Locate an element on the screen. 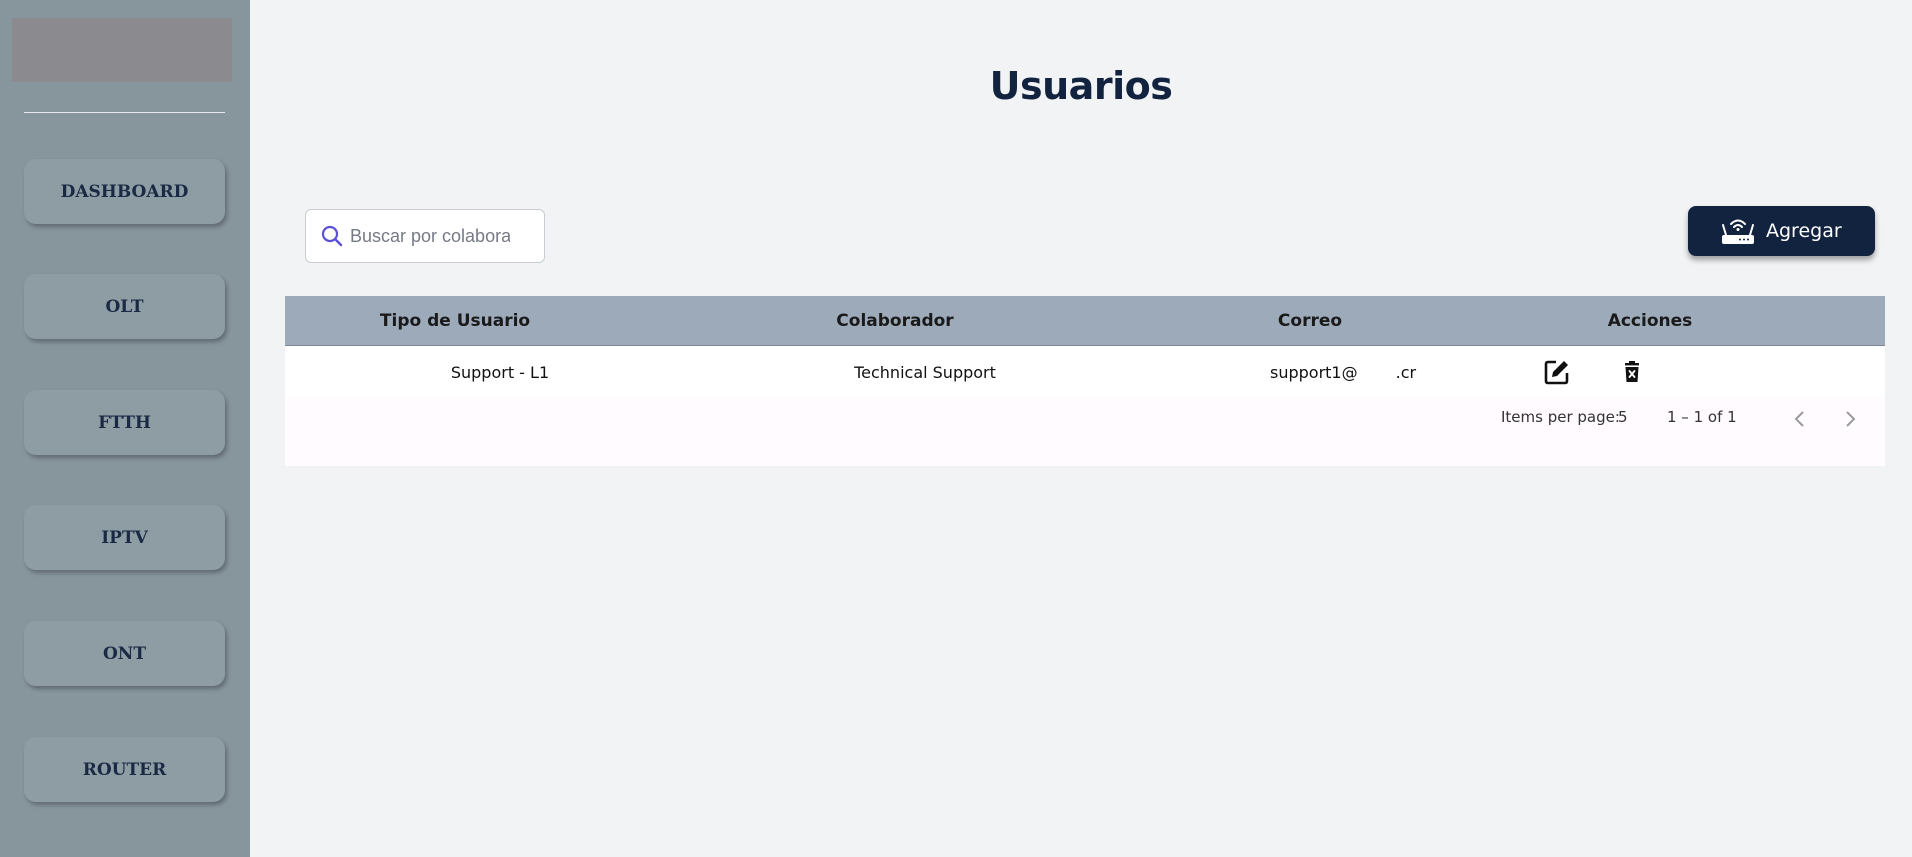 This screenshot has height=857, width=1912. sidebar-item-ont: ONT is located at coordinates (124, 653).